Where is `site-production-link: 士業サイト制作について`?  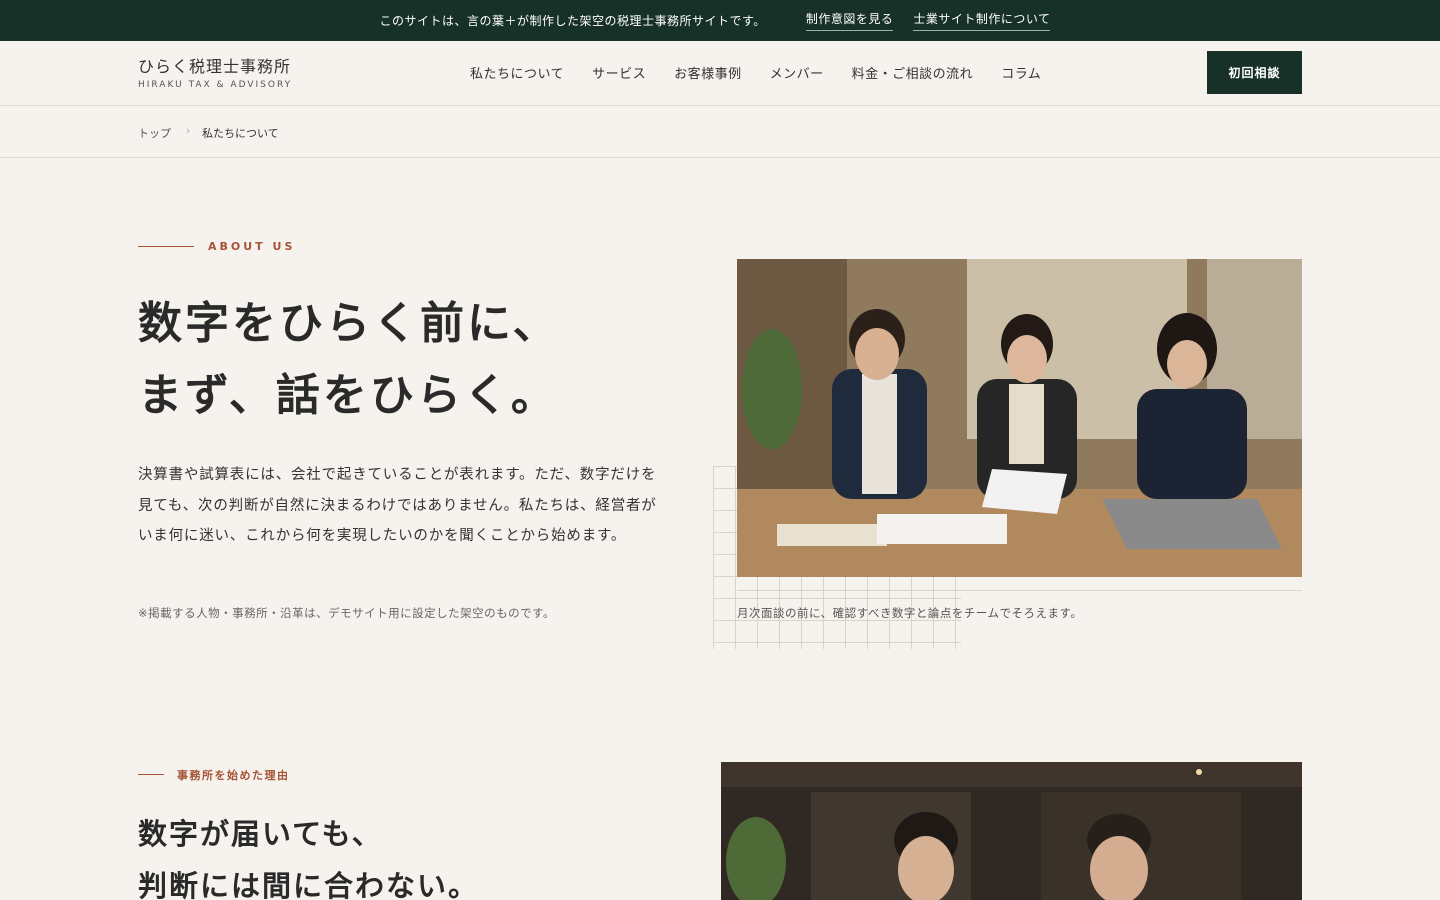
site-production-link: 士業サイト制作について is located at coordinates (982, 20).